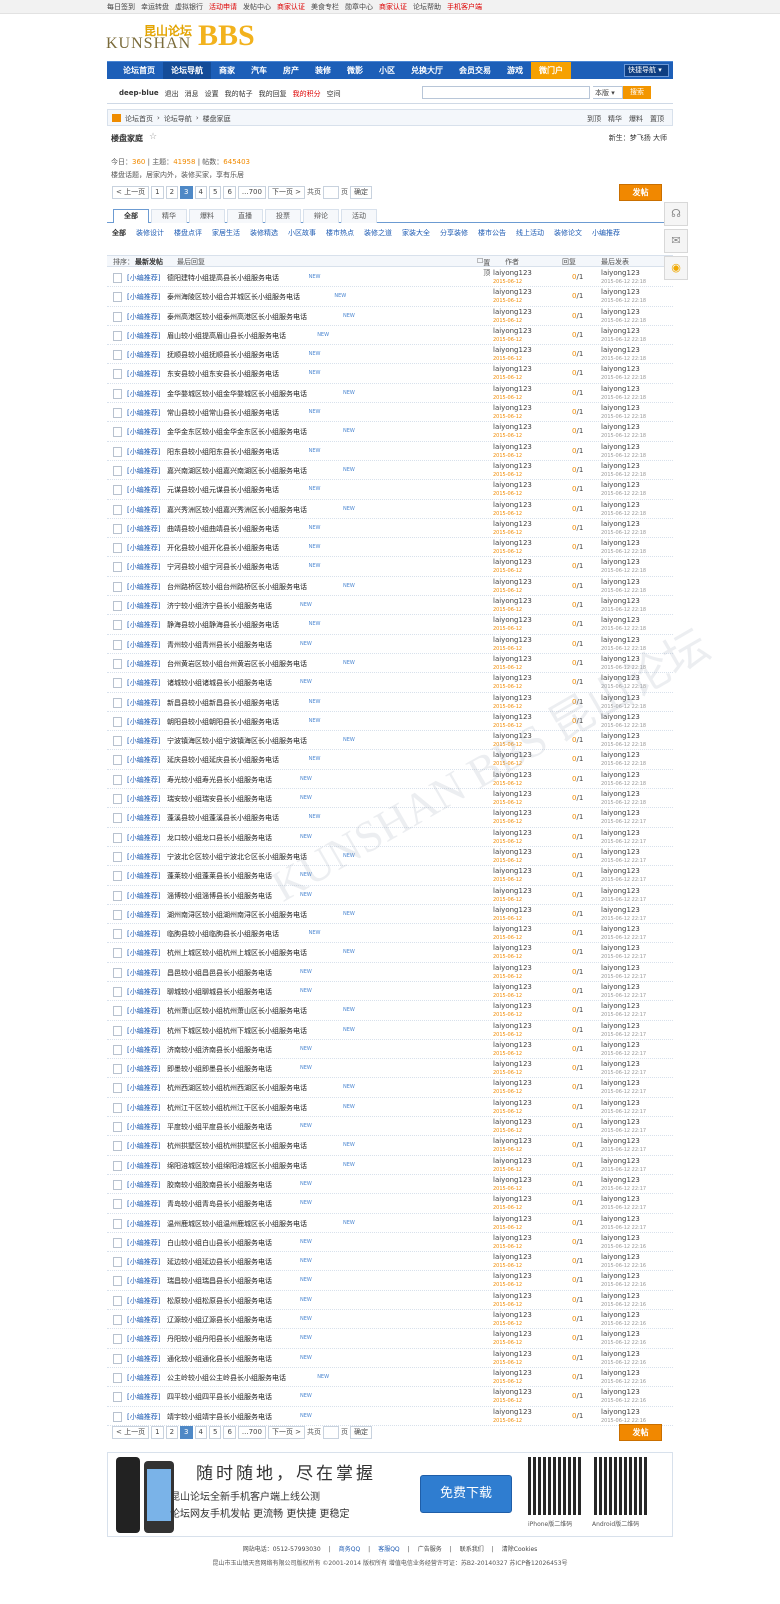 The height and width of the screenshot is (1604, 780). What do you see at coordinates (237, 587) in the screenshot?
I see `thread-title: 台州路桥区较小组台州路桥区长小组服务电话` at bounding box center [237, 587].